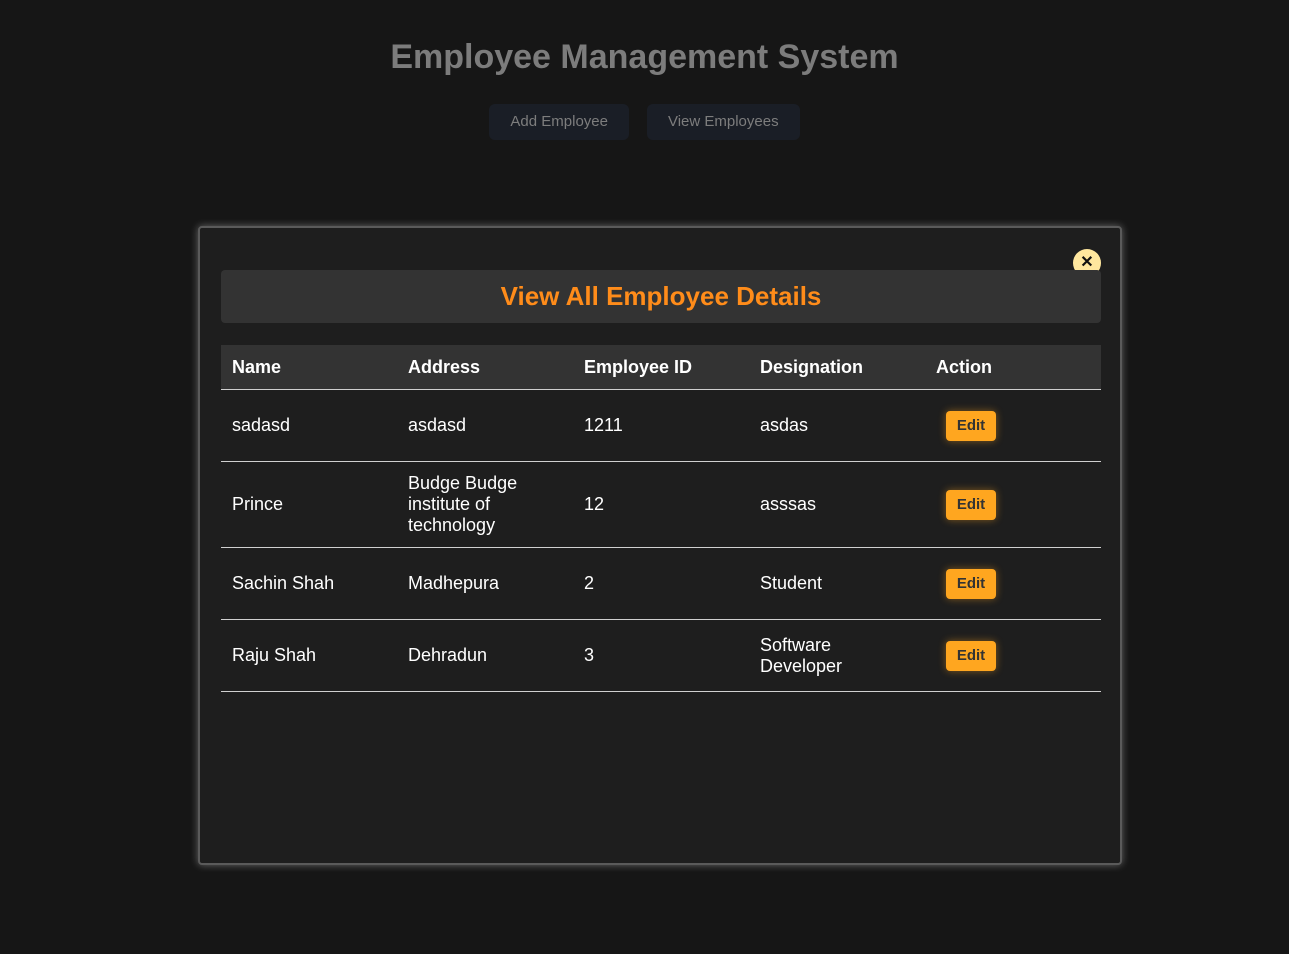  I want to click on cell-address: asdasd, so click(485, 425).